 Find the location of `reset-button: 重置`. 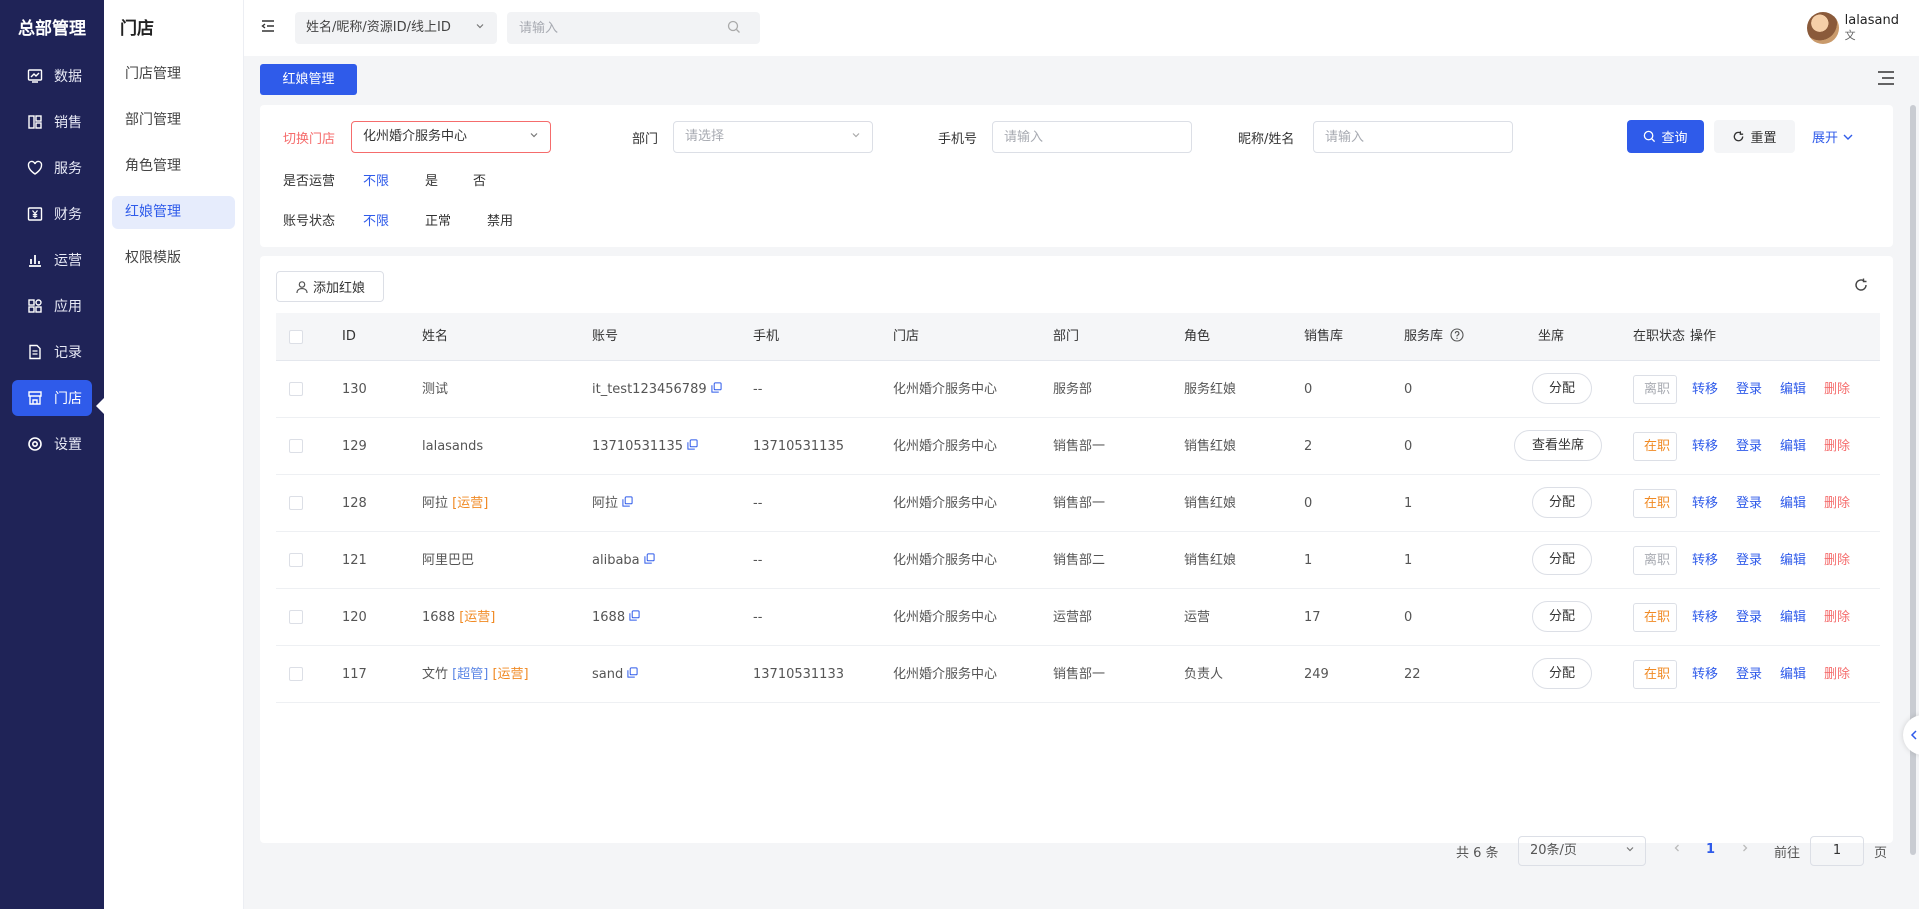

reset-button: 重置 is located at coordinates (1754, 136).